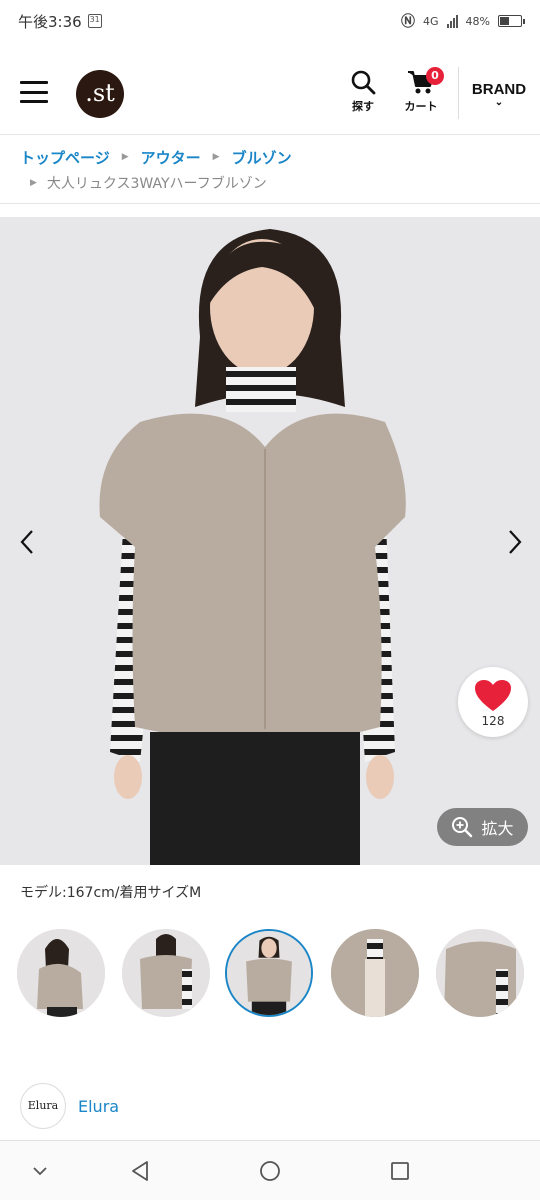 The image size is (540, 1200). What do you see at coordinates (462, 827) in the screenshot?
I see `zoom-in-icon` at bounding box center [462, 827].